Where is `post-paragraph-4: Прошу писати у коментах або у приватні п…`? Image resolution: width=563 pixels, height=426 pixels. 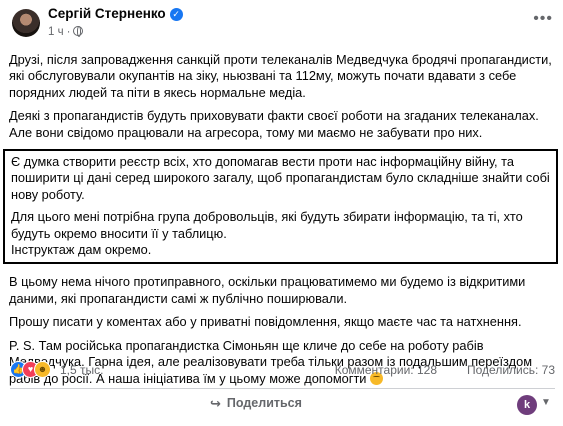 post-paragraph-4: Прошу писати у коментах або у приватні п… is located at coordinates (265, 322).